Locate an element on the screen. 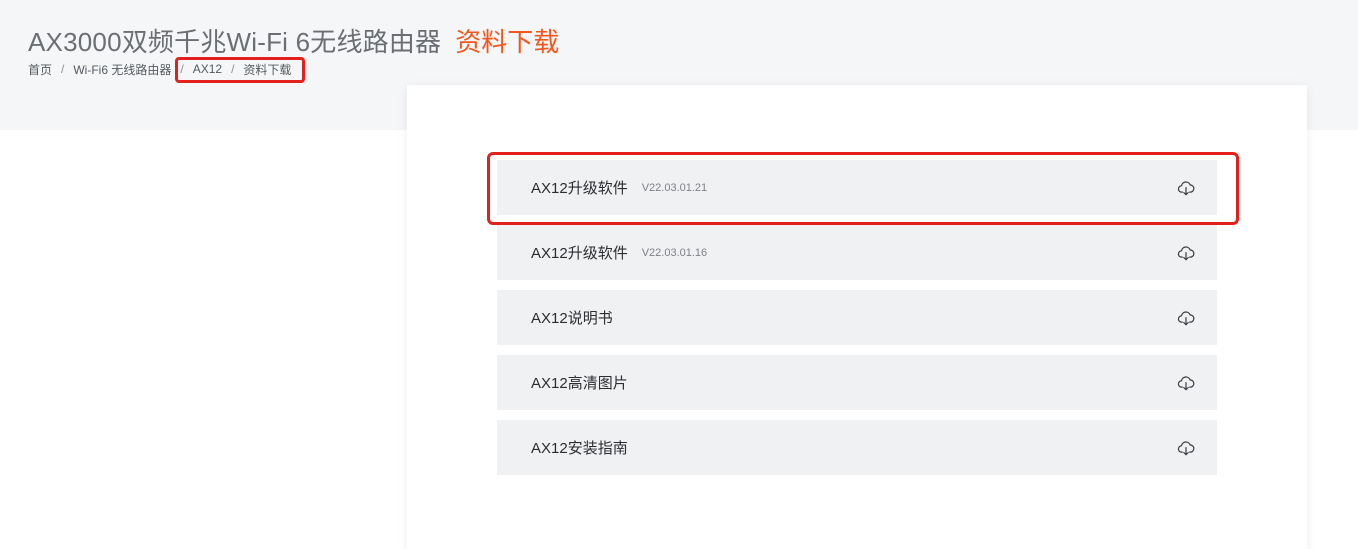 This screenshot has height=549, width=1358. download-row: AX12安装指南 is located at coordinates (857, 447).